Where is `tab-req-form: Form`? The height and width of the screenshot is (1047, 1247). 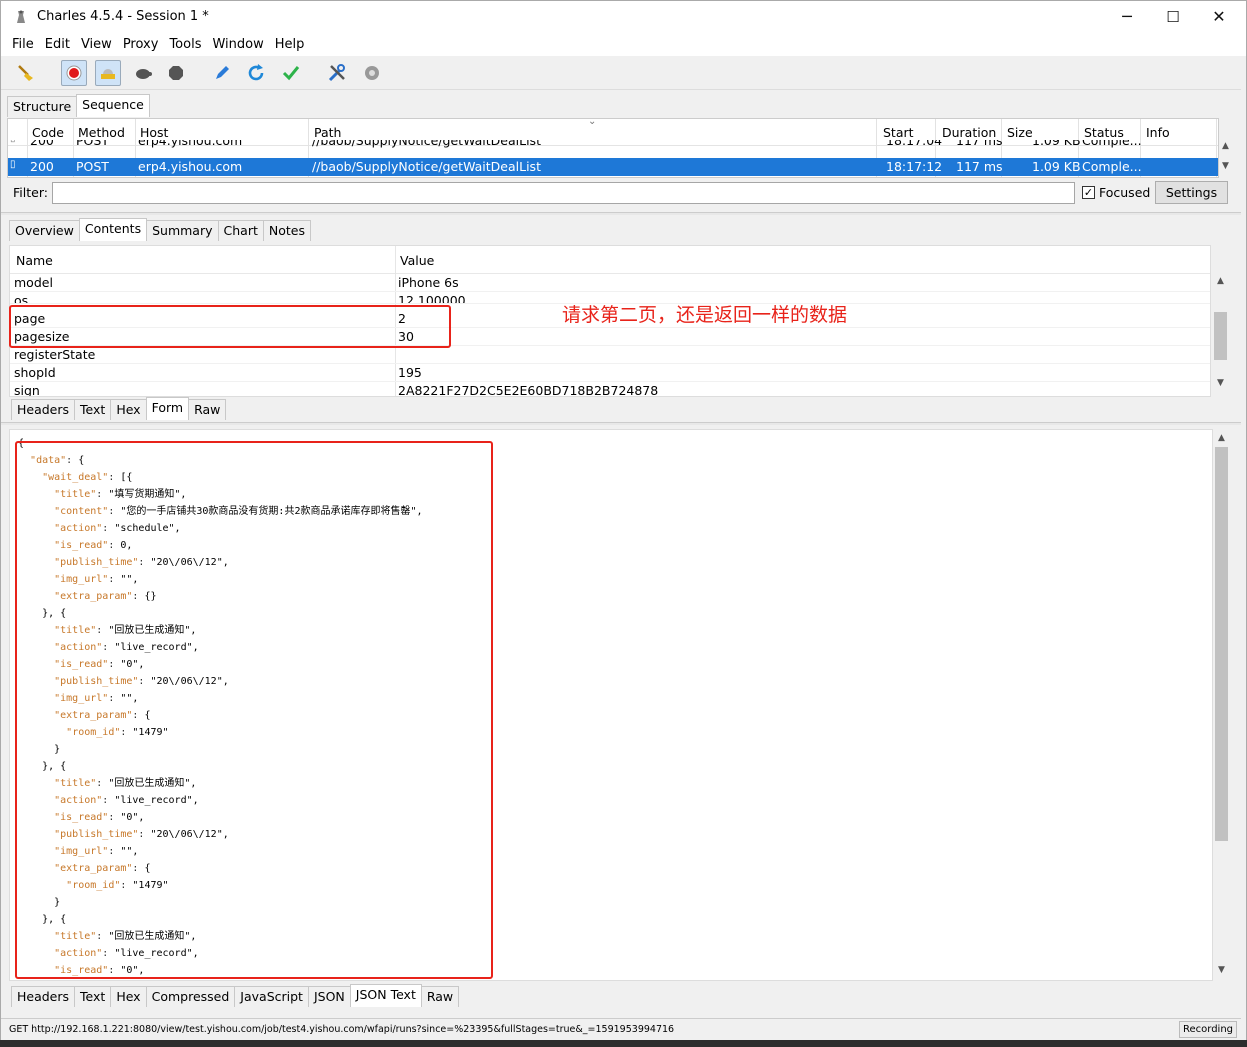
tab-req-form: Form is located at coordinates (167, 408).